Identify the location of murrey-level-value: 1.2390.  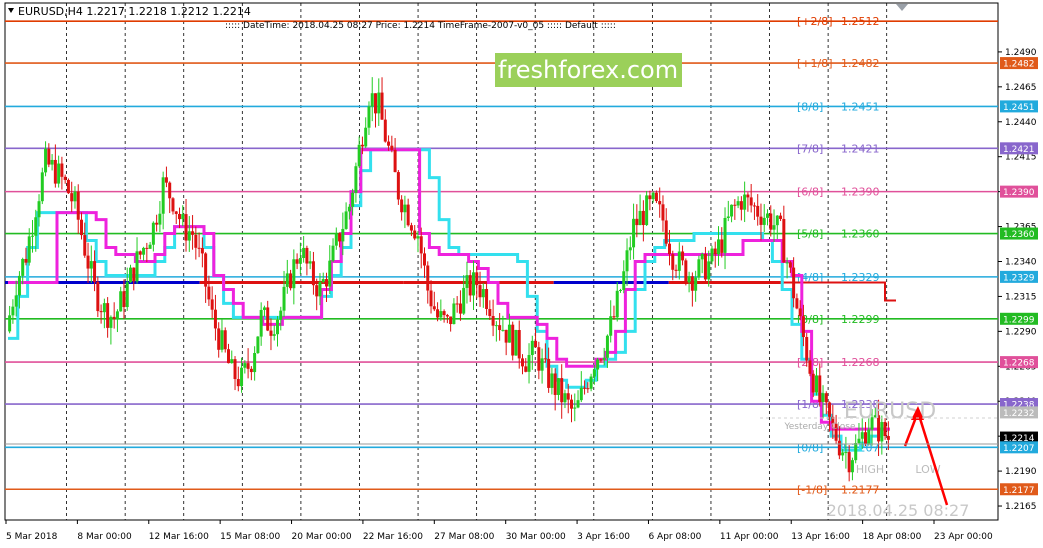
(860, 192).